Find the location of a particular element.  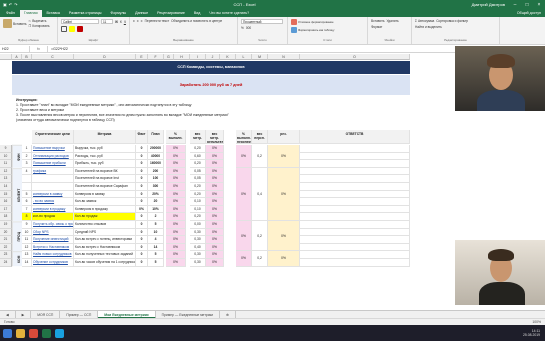

fill-color-icon is located at coordinates (72, 29).